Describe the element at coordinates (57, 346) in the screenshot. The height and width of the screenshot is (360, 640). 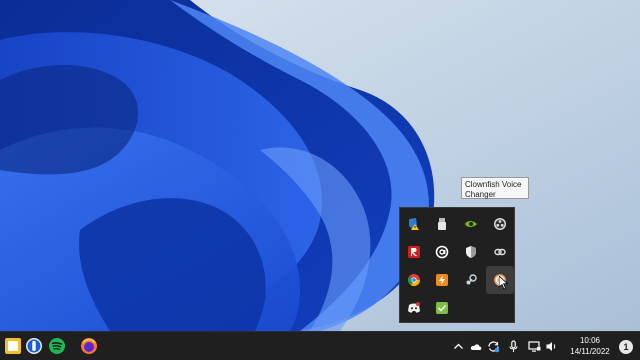
I see `spotify-icon` at that location.